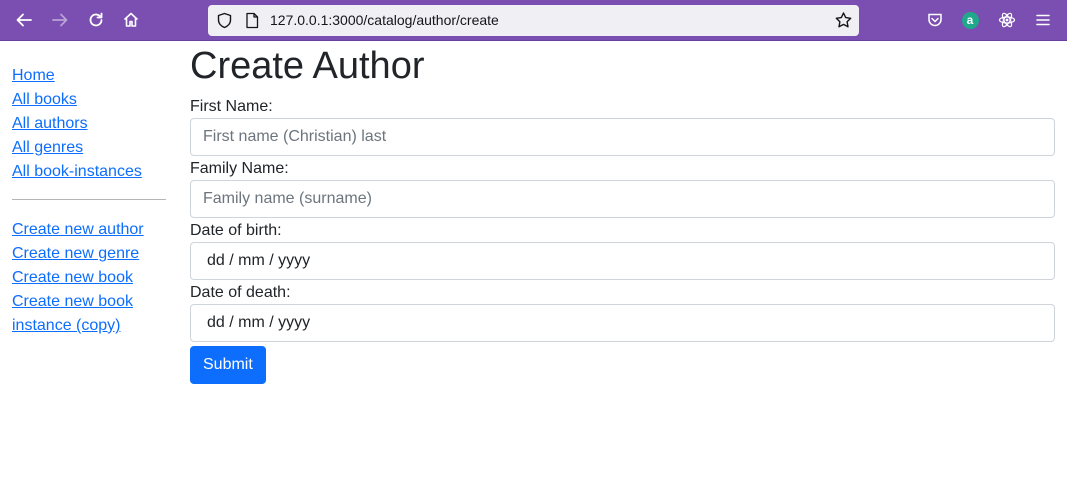 The height and width of the screenshot is (480, 1067). Describe the element at coordinates (622, 199) in the screenshot. I see `family-name-input` at that location.